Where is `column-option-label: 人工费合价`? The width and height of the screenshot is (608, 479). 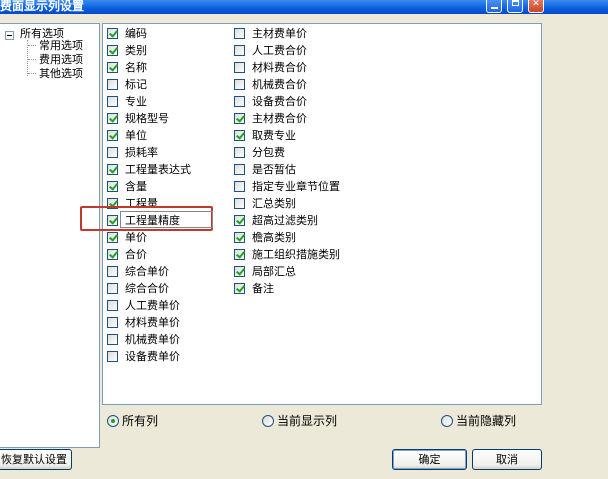 column-option-label: 人工费合价 is located at coordinates (279, 50).